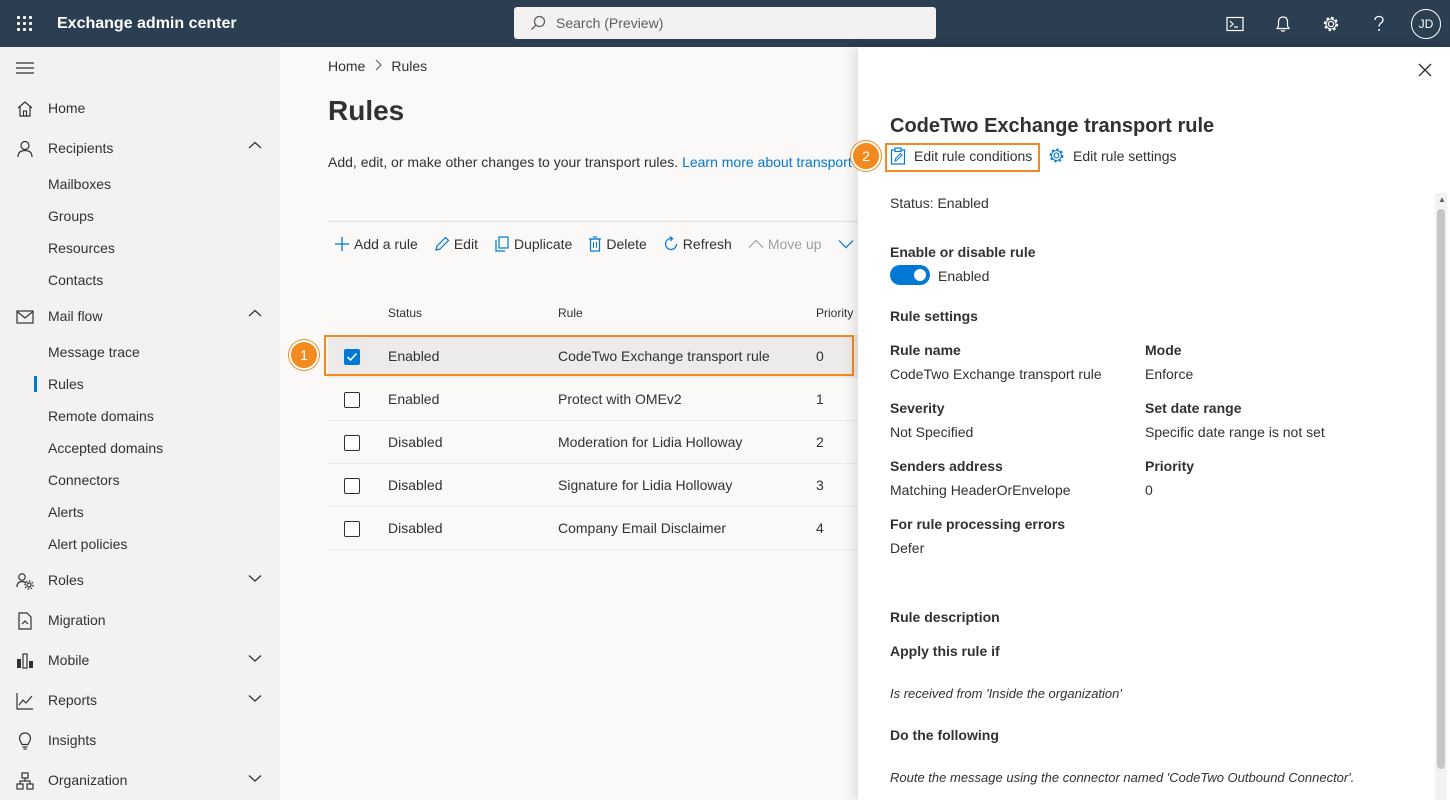  What do you see at coordinates (1426, 23) in the screenshot?
I see `avatar: JD` at bounding box center [1426, 23].